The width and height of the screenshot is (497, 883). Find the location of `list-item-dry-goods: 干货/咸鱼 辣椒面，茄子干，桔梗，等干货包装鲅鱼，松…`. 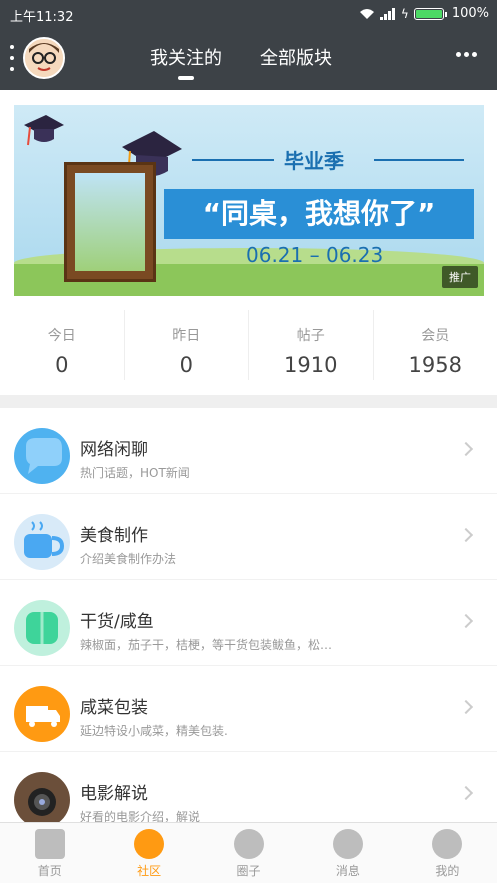

list-item-dry-goods: 干货/咸鱼 辣椒面，茄子干，桔梗，等干货包装鲅鱼，松… is located at coordinates (248, 623).